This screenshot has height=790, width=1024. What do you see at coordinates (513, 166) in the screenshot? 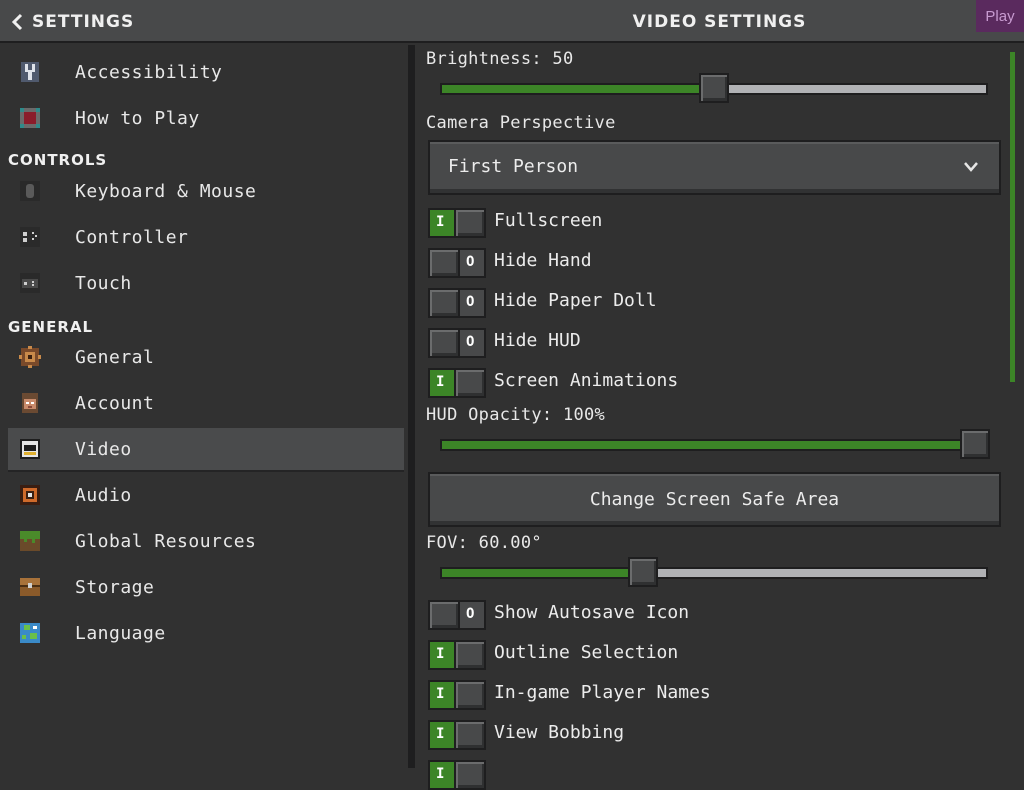
I see `dropdown-value: First Person` at bounding box center [513, 166].